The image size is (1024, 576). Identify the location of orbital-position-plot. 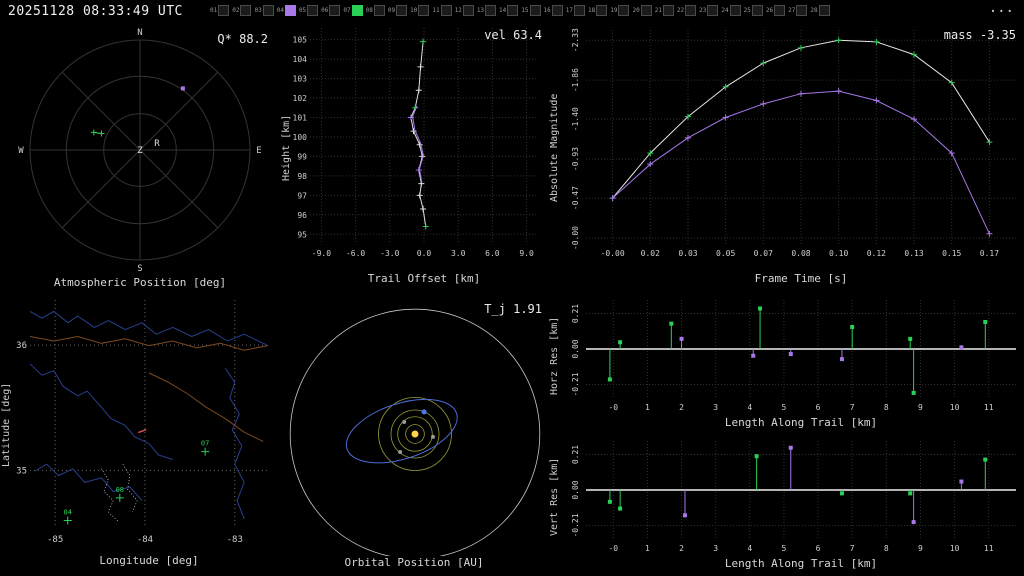
(415, 432).